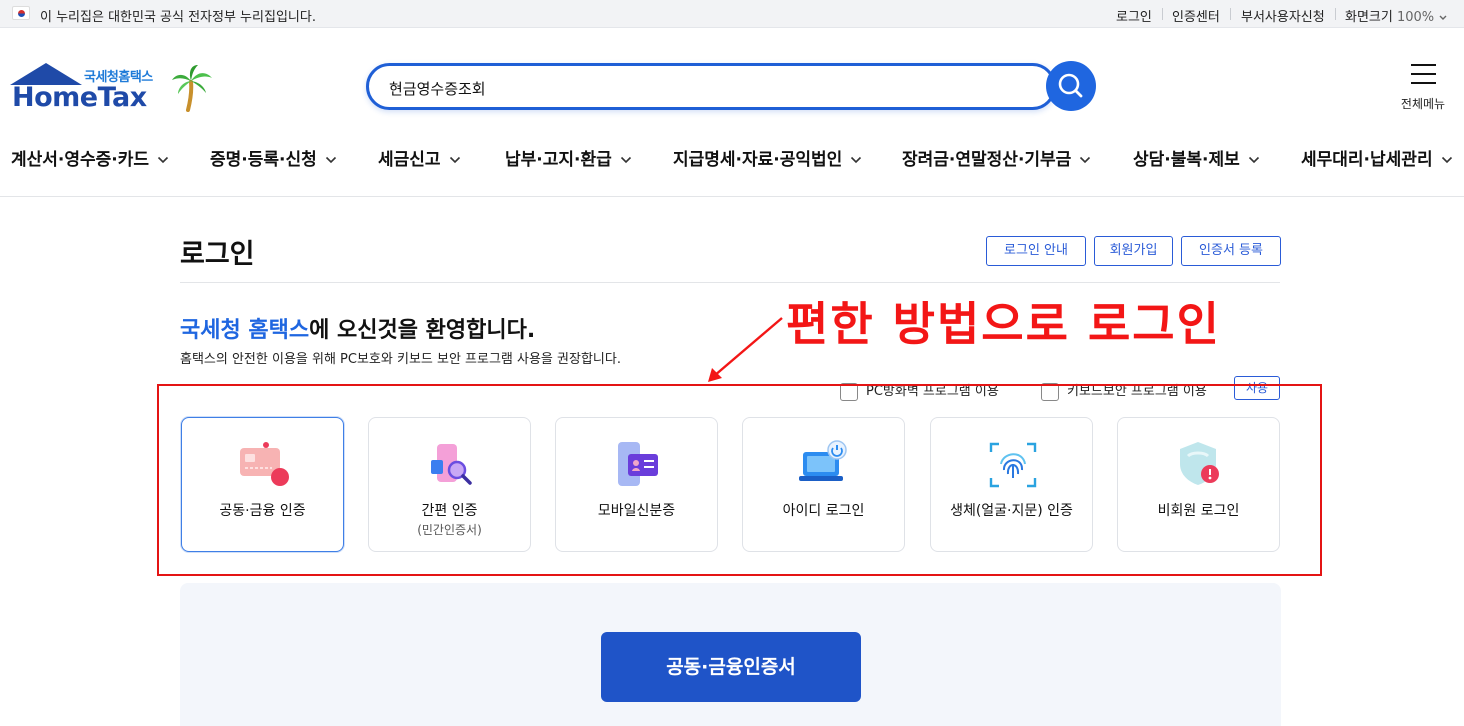  I want to click on gnb-item-consulting: 상담·불복·제보, so click(1196, 157).